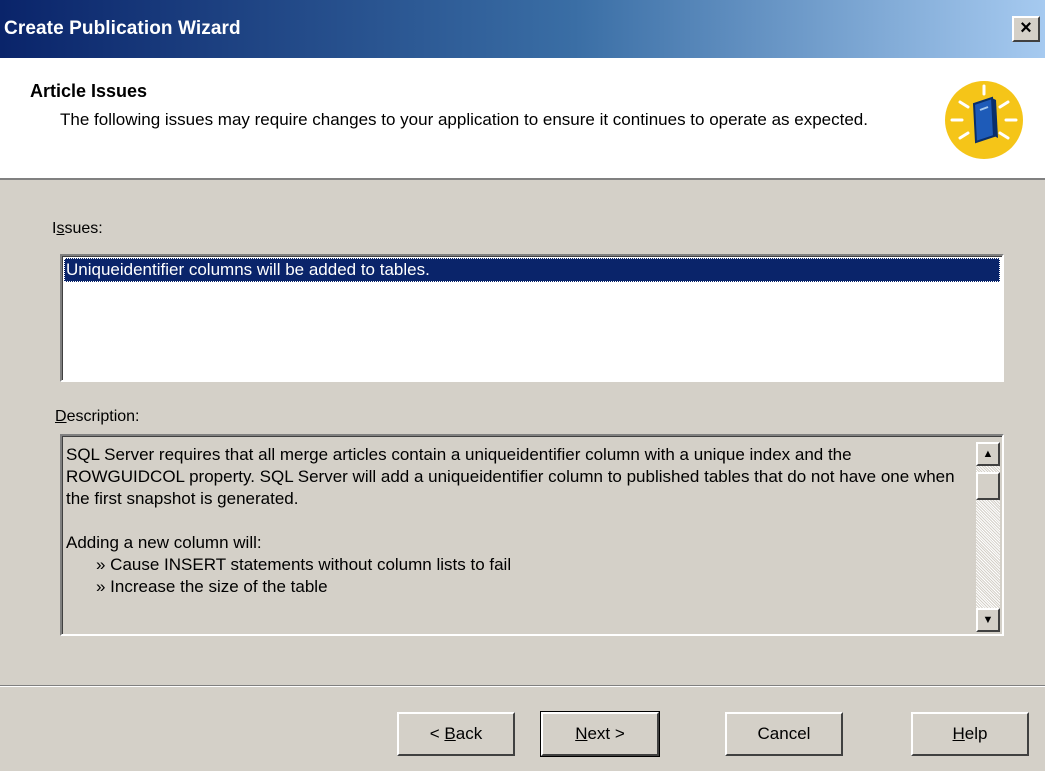 The width and height of the screenshot is (1045, 771). I want to click on description-label: Description:, so click(97, 416).